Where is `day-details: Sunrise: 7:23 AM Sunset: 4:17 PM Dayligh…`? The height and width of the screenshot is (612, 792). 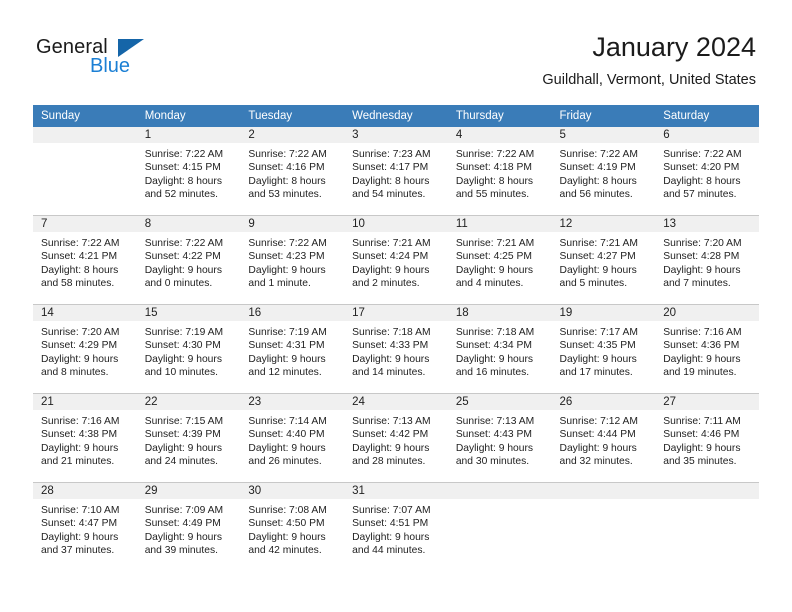
day-details: Sunrise: 7:23 AM Sunset: 4:17 PM Dayligh… is located at coordinates (396, 172).